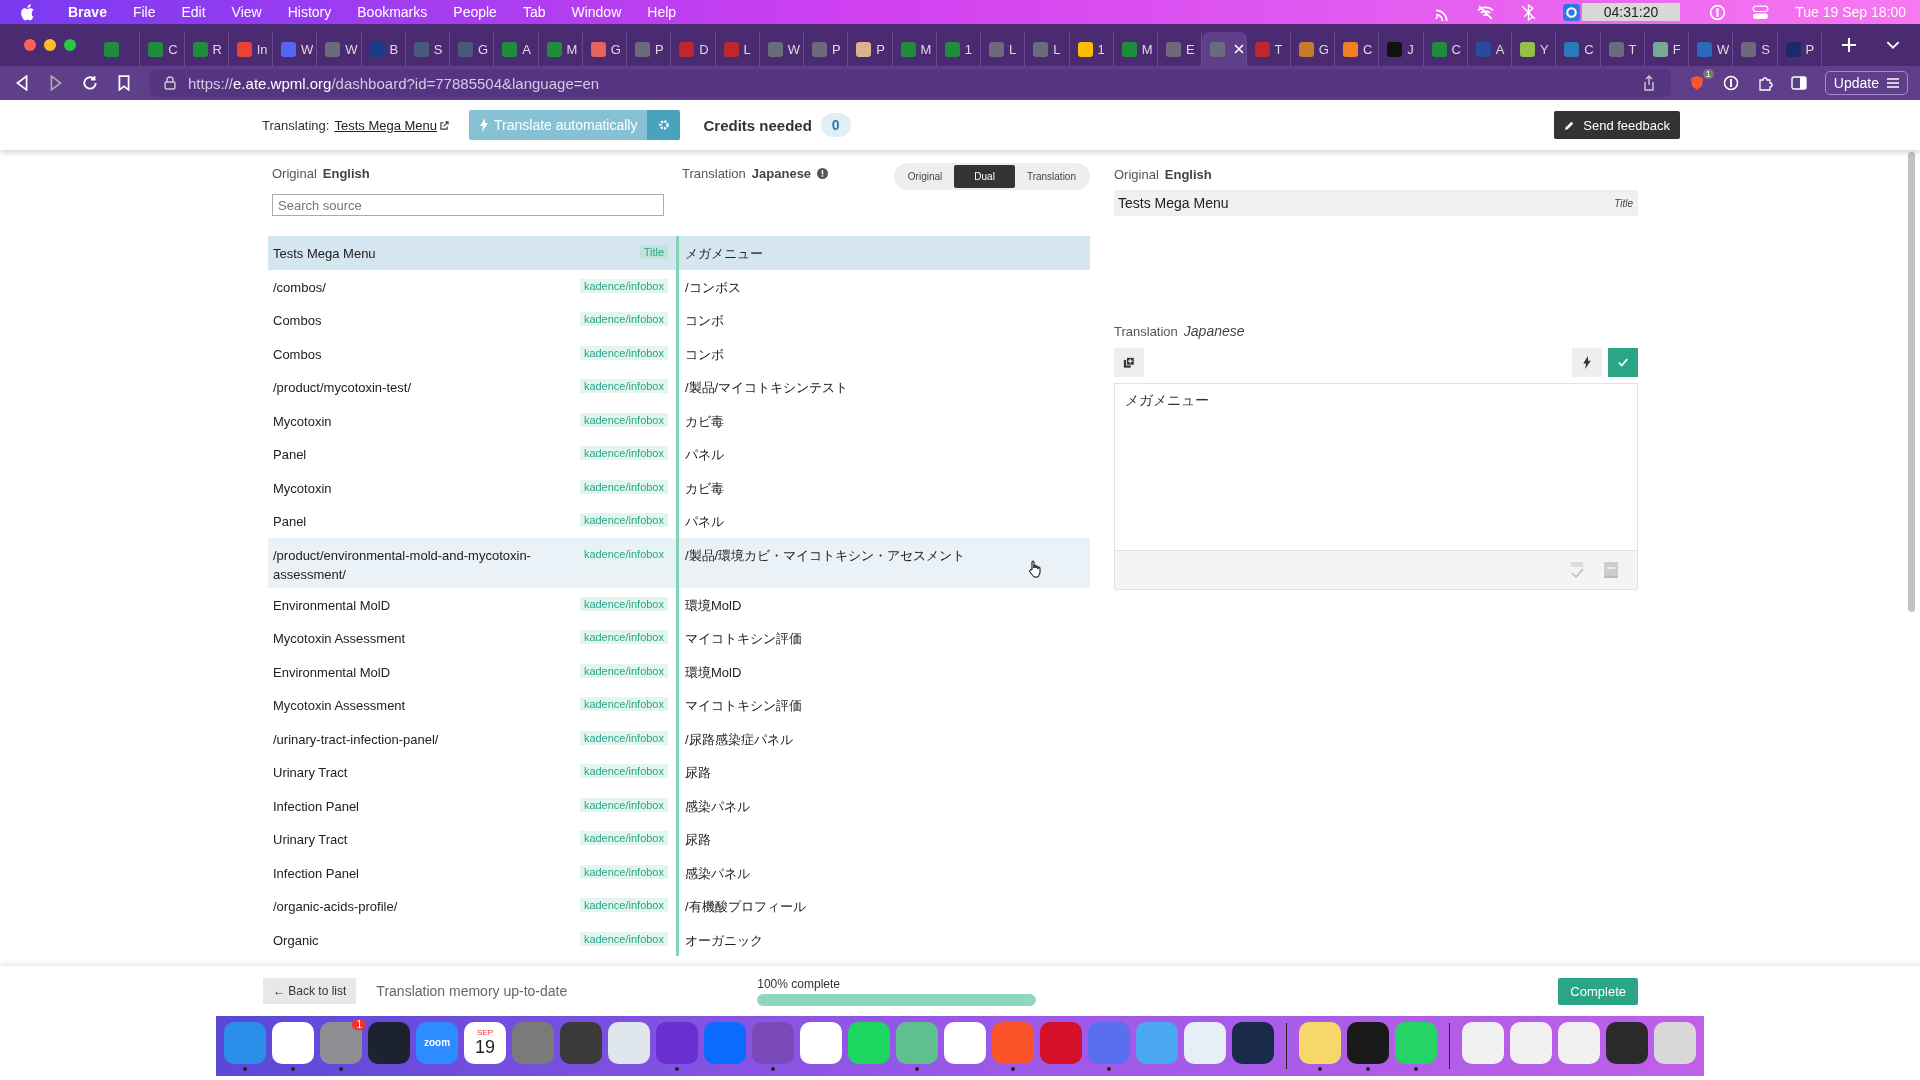 The image size is (1920, 1080). I want to click on source-text: Environmental MolD, so click(332, 672).